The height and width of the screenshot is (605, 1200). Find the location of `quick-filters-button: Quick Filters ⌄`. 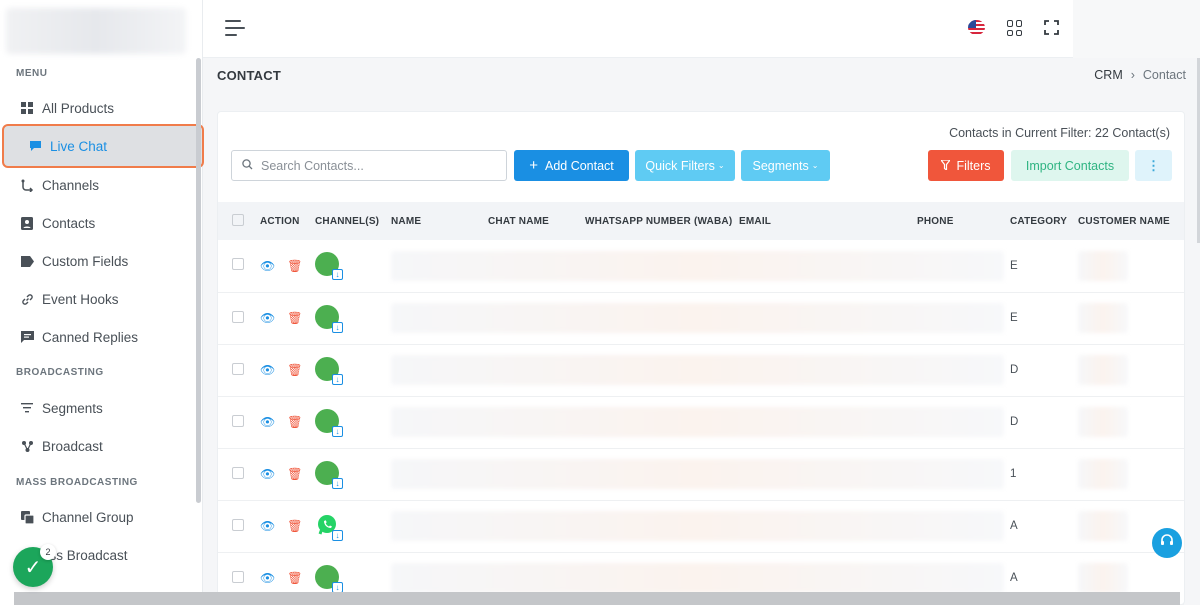

quick-filters-button: Quick Filters ⌄ is located at coordinates (685, 165).